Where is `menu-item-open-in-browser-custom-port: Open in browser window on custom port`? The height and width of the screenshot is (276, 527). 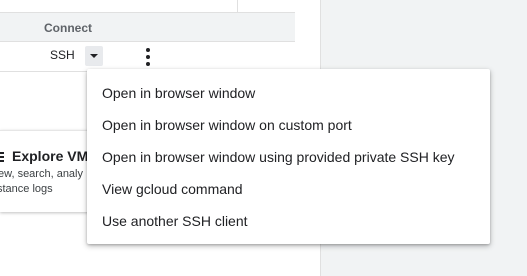 menu-item-open-in-browser-custom-port: Open in browser window on custom port is located at coordinates (288, 125).